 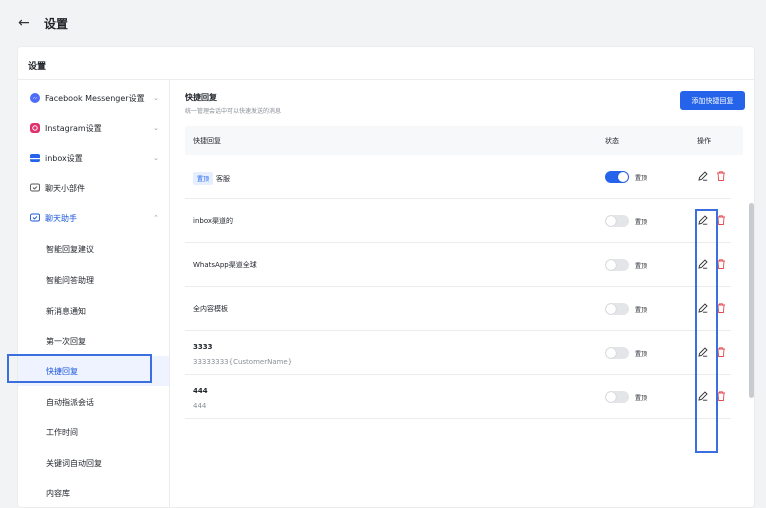 I want to click on sidebar-item-label: Facebook Messenger设置, so click(x=95, y=98).